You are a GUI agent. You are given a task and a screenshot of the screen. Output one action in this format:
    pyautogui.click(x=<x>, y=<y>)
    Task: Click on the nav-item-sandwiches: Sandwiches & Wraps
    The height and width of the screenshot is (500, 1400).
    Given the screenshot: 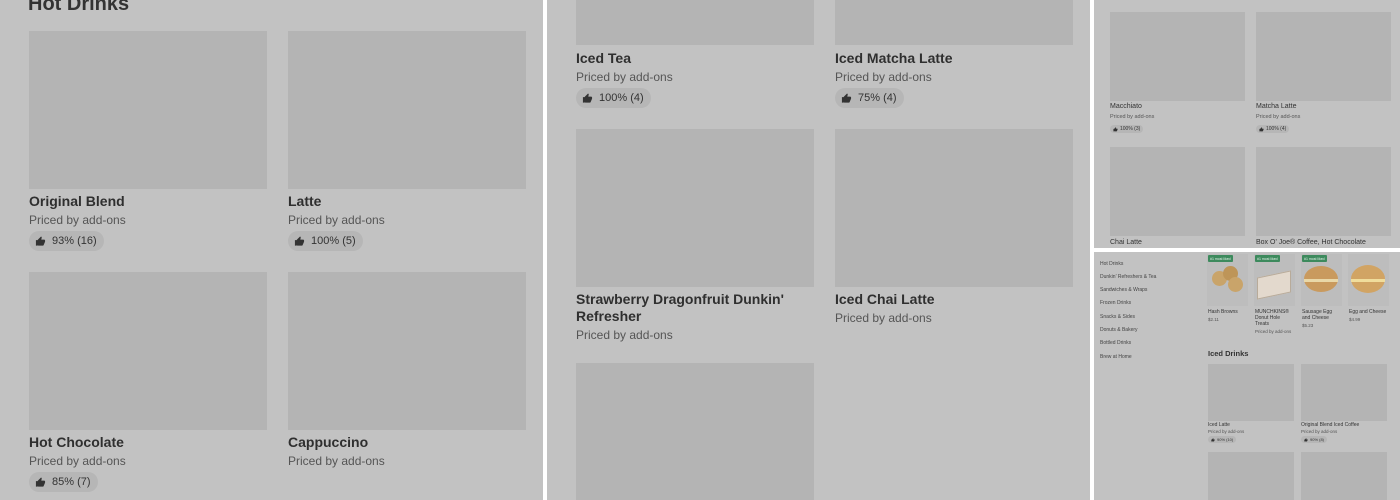 What is the action you would take?
    pyautogui.click(x=1123, y=290)
    